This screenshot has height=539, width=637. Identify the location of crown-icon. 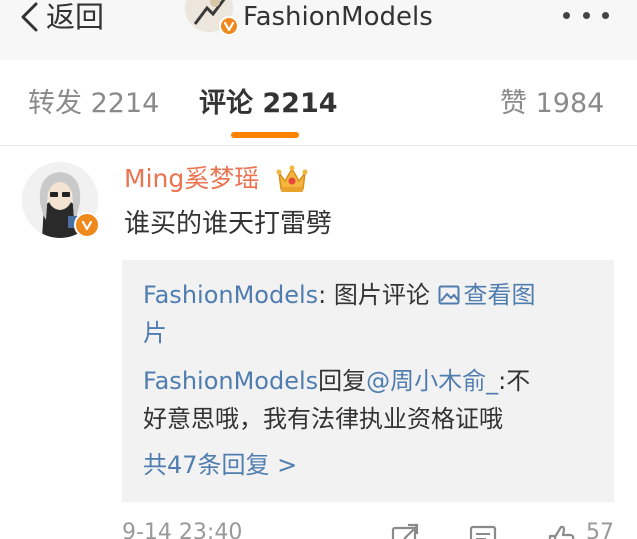
(292, 178).